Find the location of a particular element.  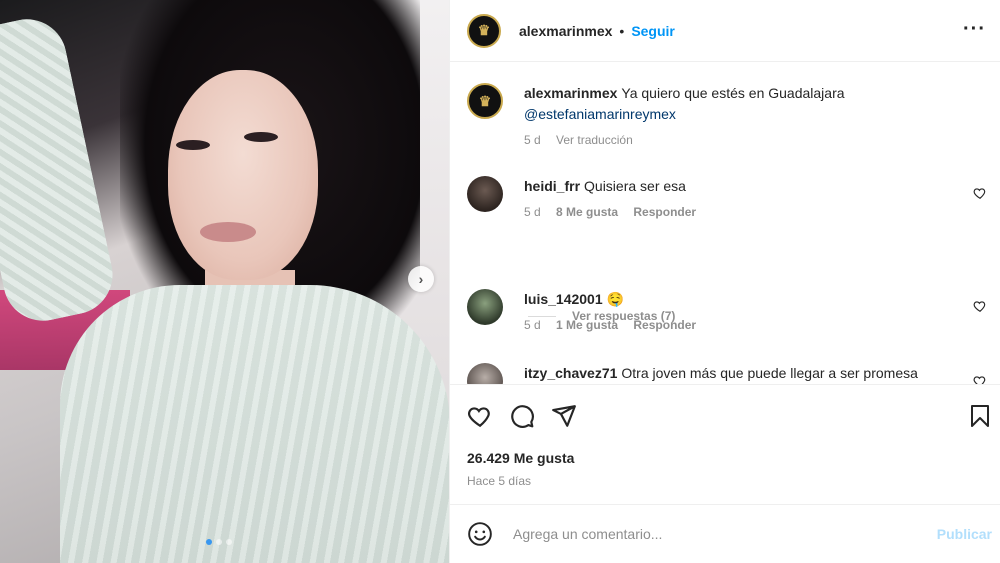

comment-body: heidi_frr Quisiera ser esa is located at coordinates (739, 186).